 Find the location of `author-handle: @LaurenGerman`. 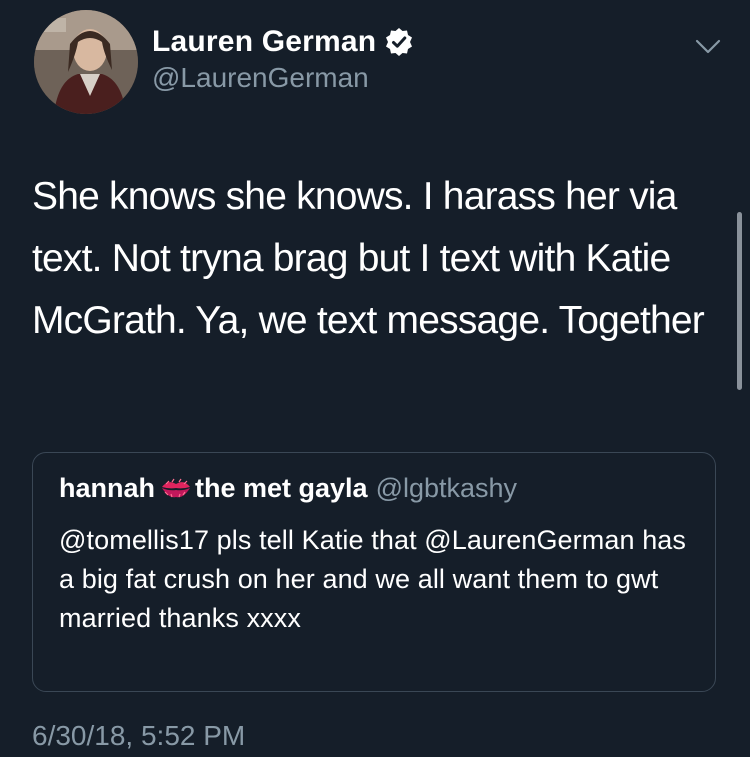

author-handle: @LaurenGerman is located at coordinates (260, 78).